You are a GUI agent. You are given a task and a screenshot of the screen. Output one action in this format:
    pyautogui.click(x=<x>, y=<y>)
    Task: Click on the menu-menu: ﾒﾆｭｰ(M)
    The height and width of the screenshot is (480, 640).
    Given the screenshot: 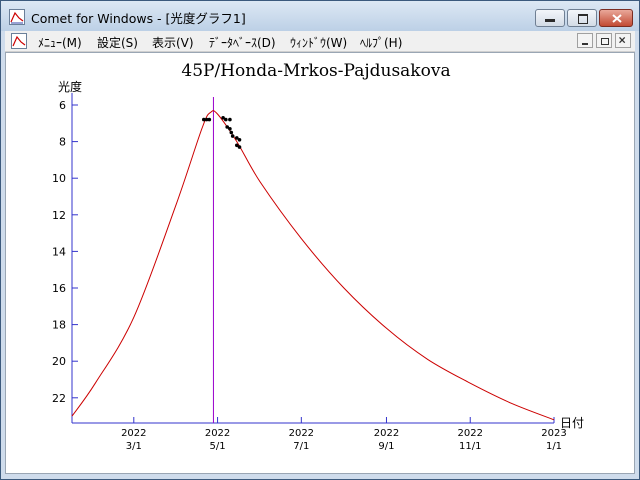 What is the action you would take?
    pyautogui.click(x=60, y=42)
    